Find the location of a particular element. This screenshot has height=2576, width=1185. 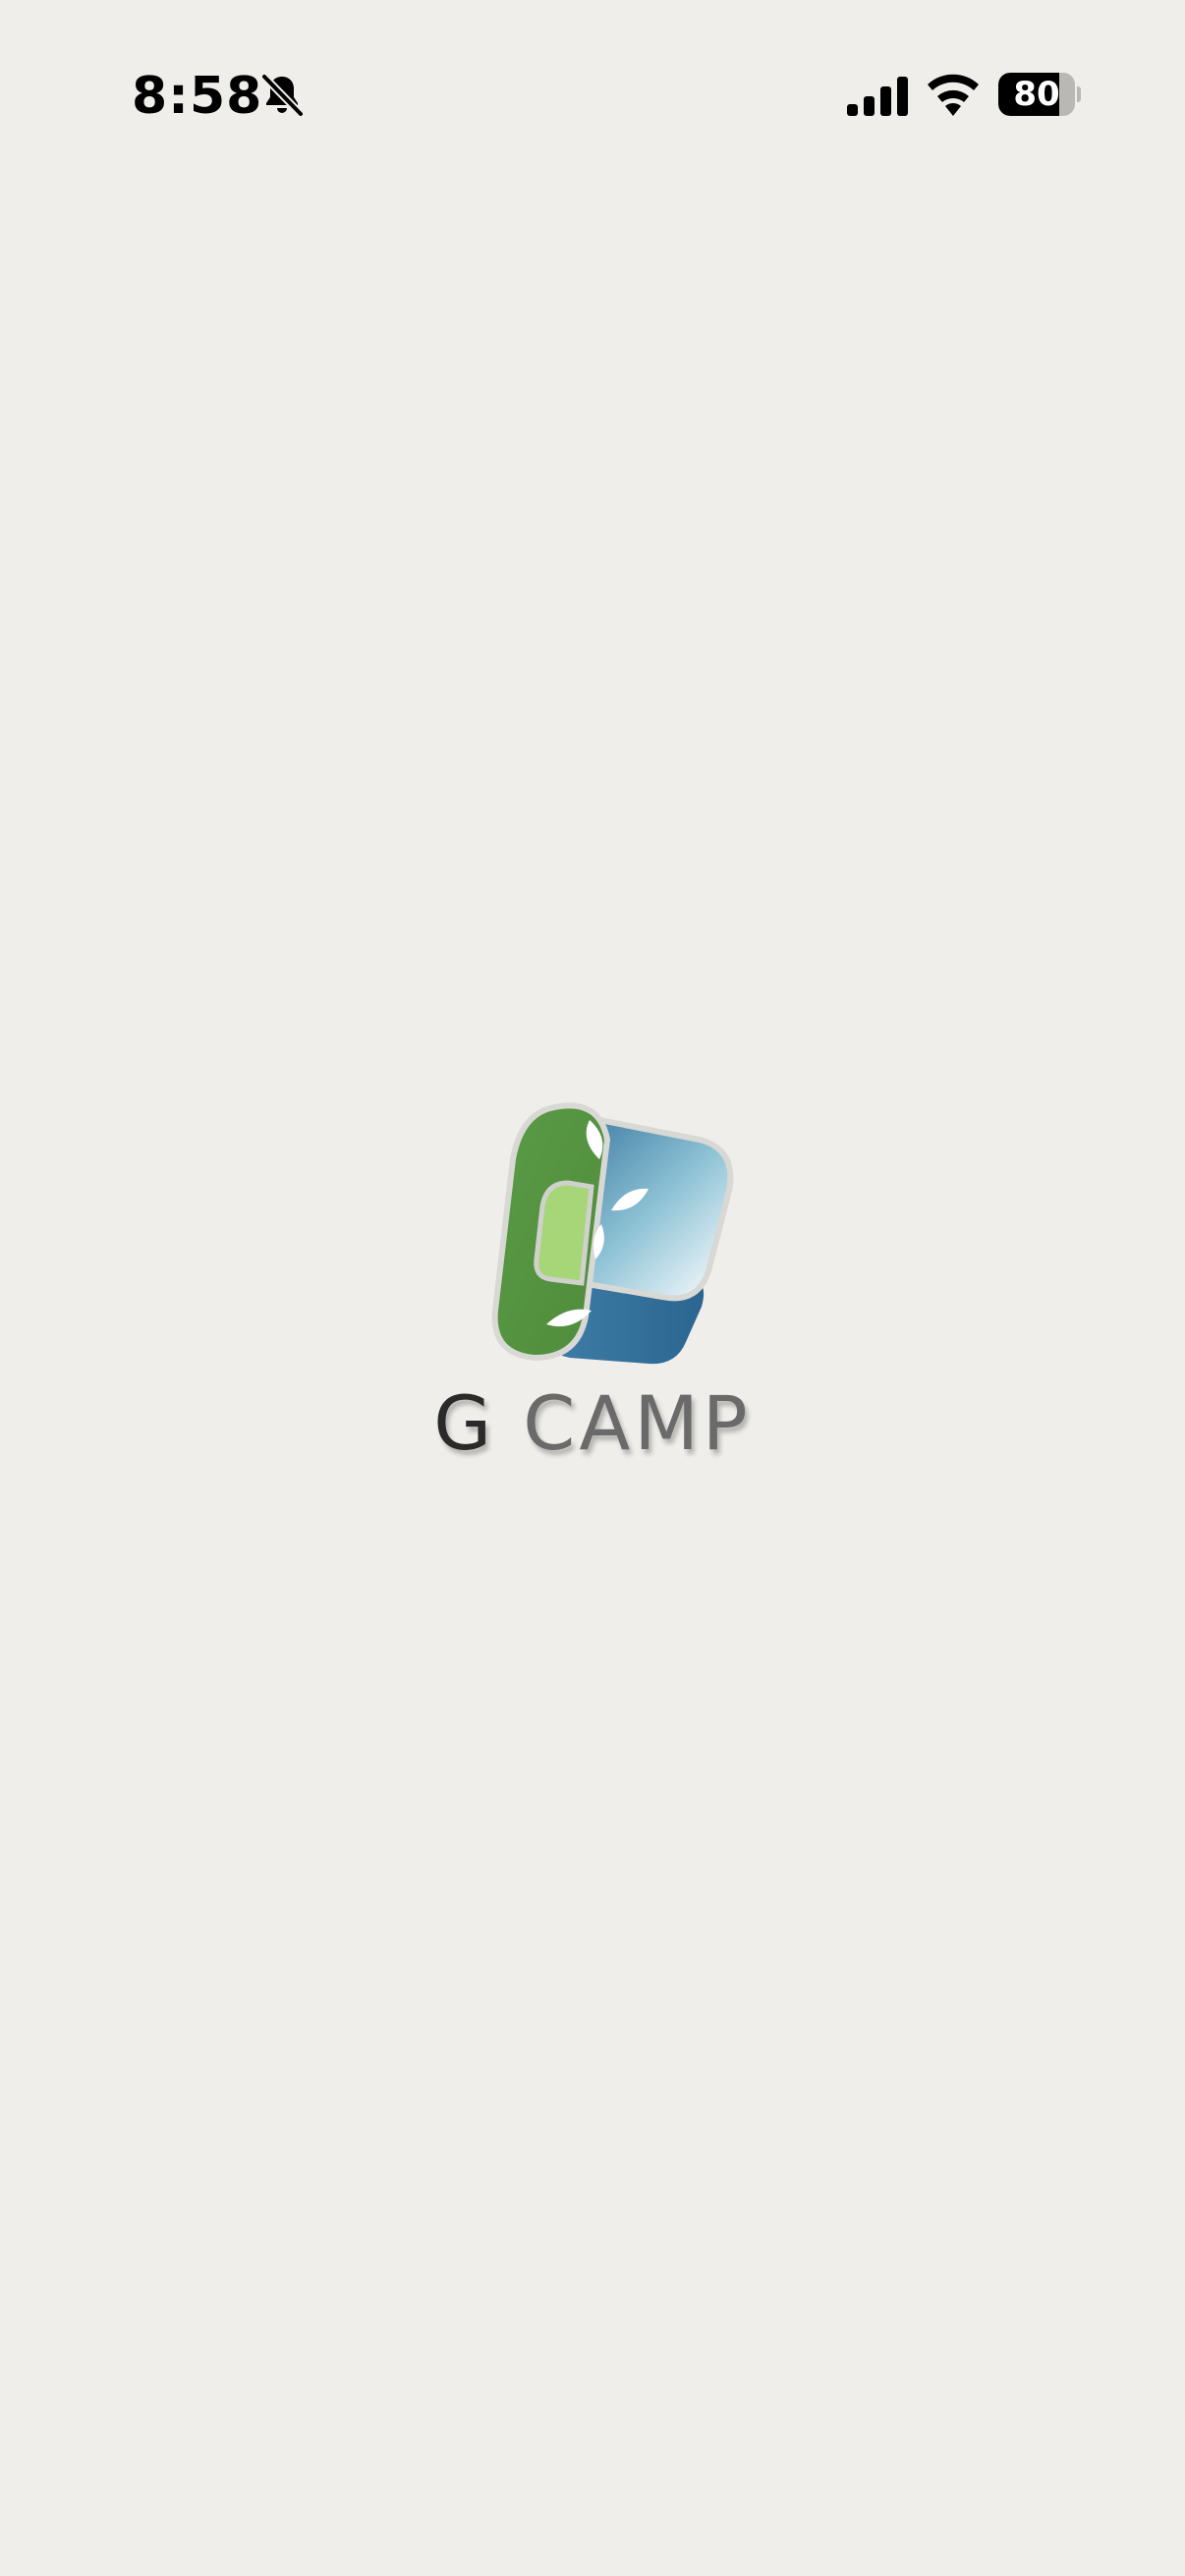

status-time: 8:58 is located at coordinates (198, 96).